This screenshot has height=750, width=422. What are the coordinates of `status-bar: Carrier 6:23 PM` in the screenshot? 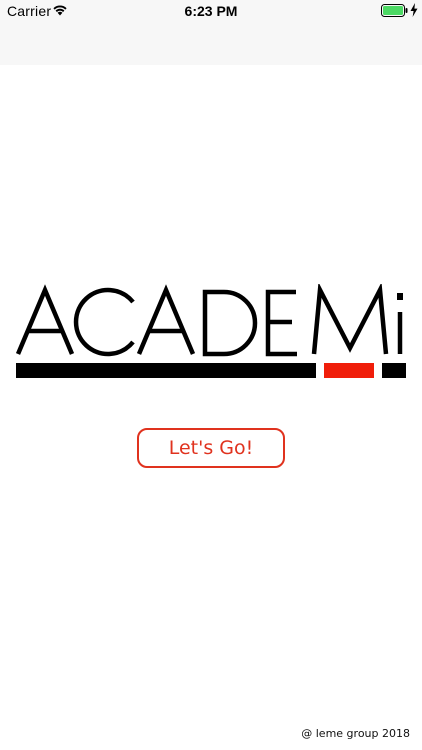 It's located at (211, 11).